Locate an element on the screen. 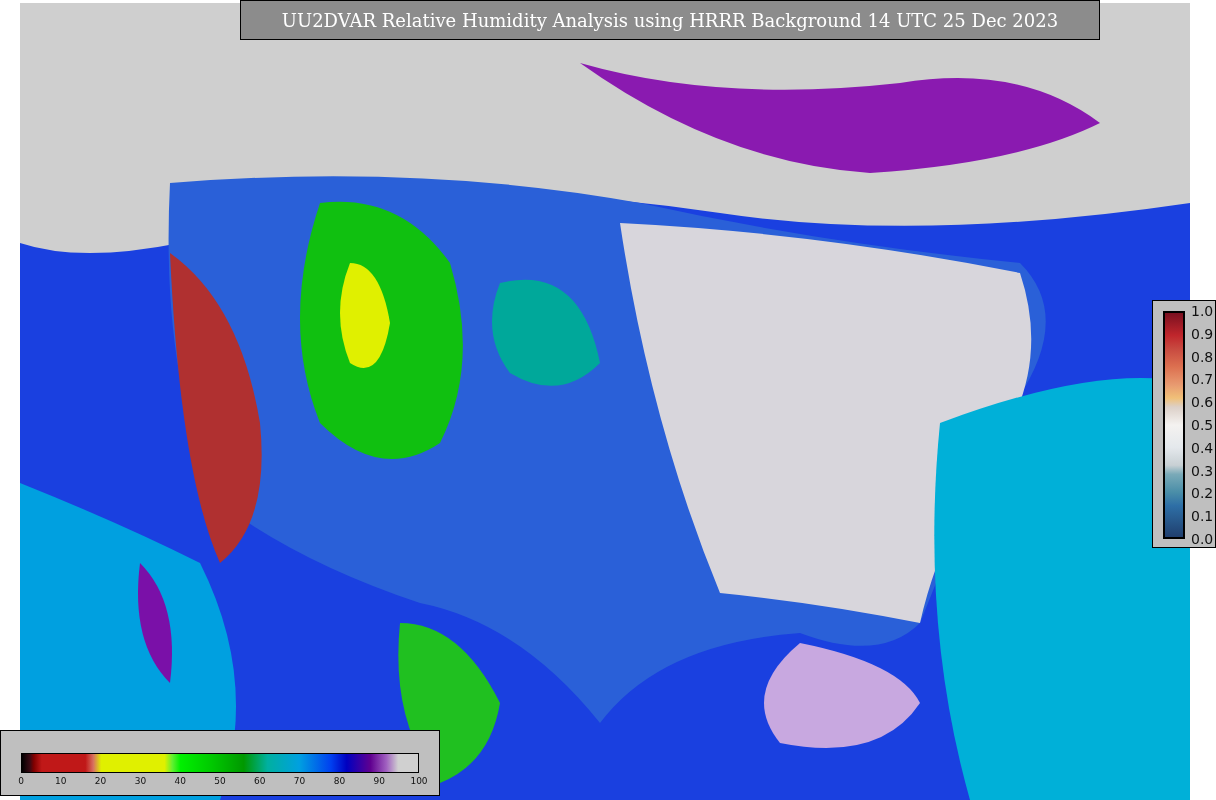 The height and width of the screenshot is (800, 1216). tick-label: 0.5 is located at coordinates (1202, 425).